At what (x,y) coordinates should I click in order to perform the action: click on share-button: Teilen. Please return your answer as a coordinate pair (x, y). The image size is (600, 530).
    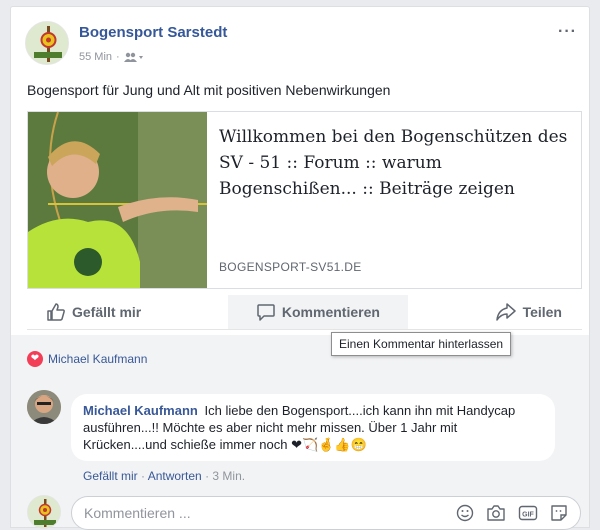
    Looking at the image, I should click on (529, 312).